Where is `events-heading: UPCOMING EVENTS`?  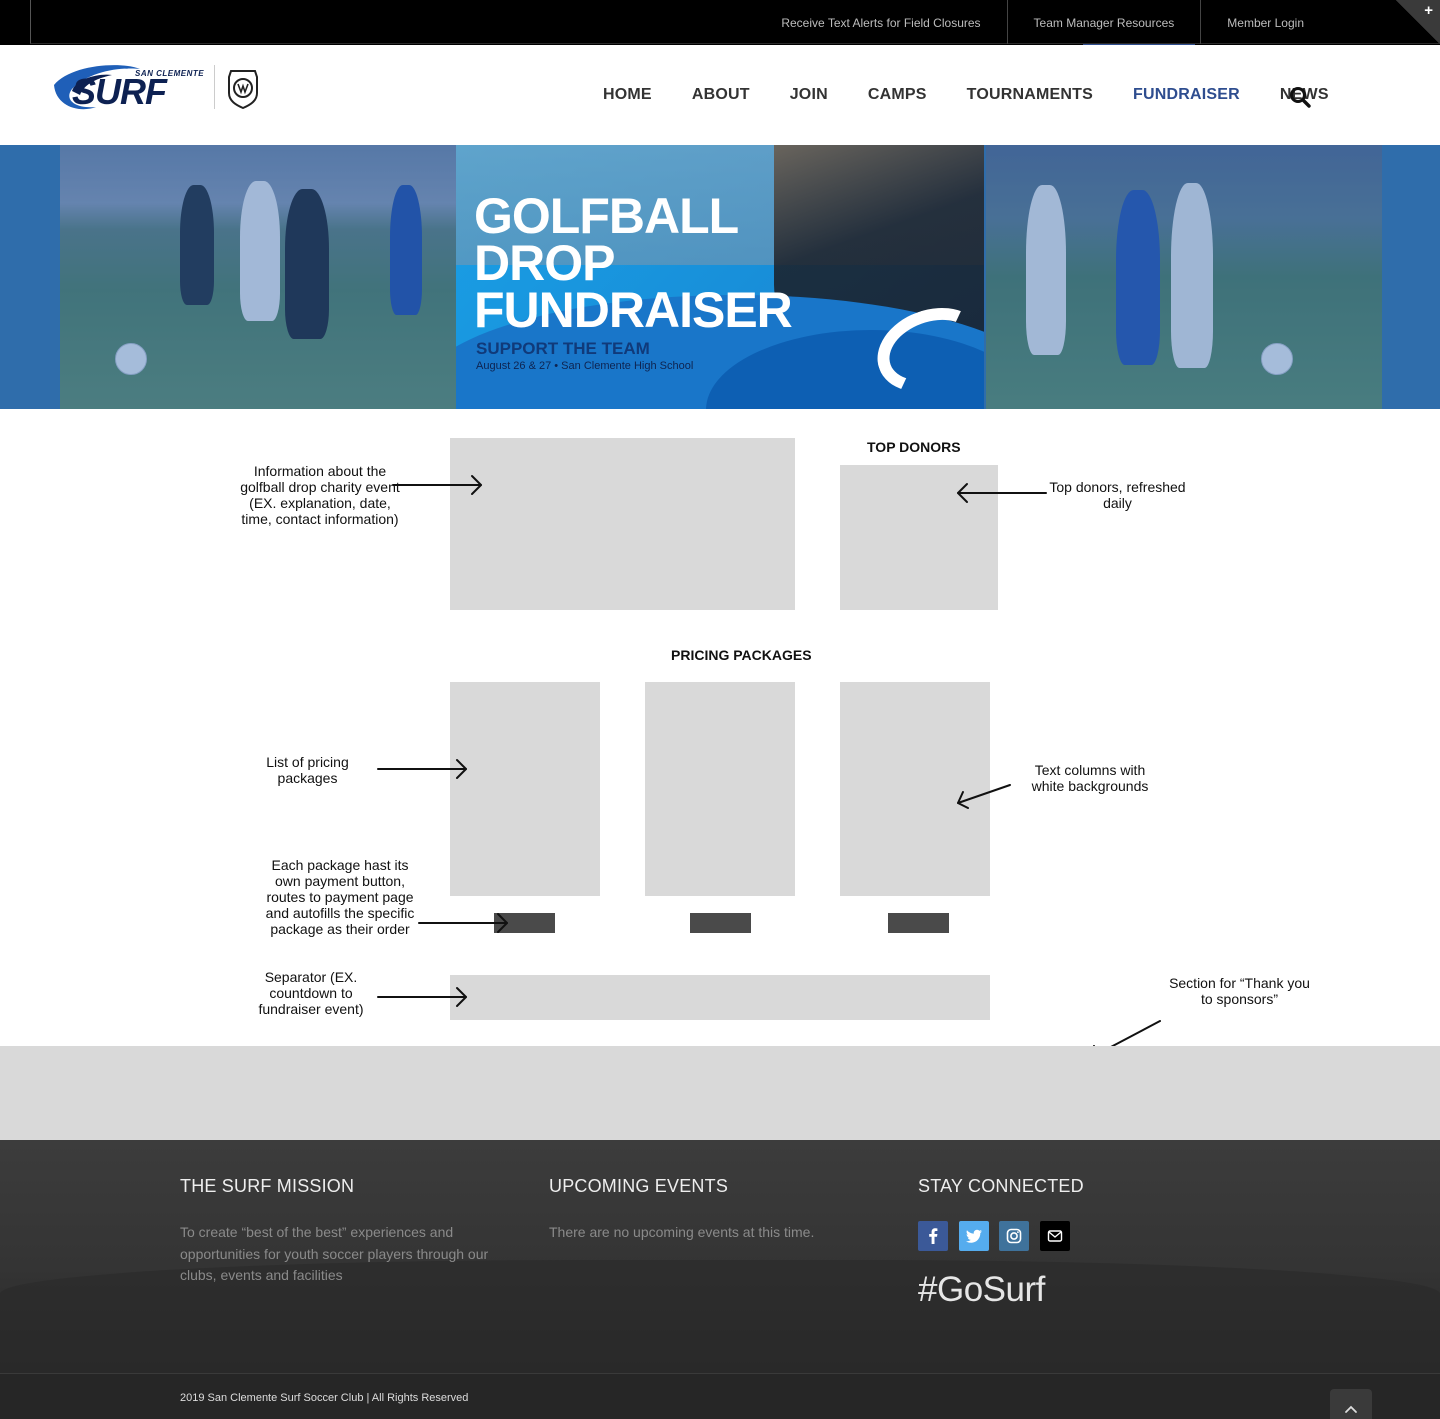
events-heading: UPCOMING EVENTS is located at coordinates (639, 1186).